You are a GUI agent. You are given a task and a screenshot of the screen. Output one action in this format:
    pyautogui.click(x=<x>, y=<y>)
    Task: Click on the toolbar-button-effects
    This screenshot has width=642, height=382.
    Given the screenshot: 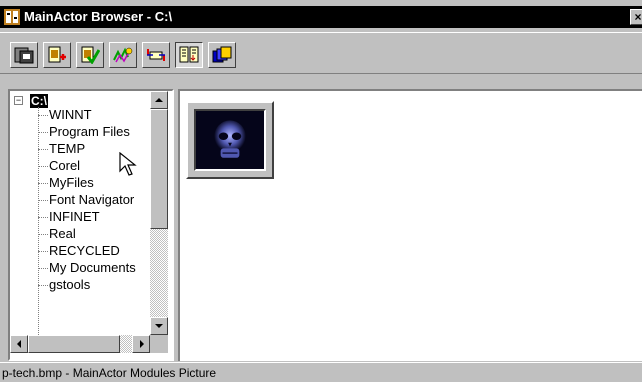 What is the action you would take?
    pyautogui.click(x=123, y=55)
    